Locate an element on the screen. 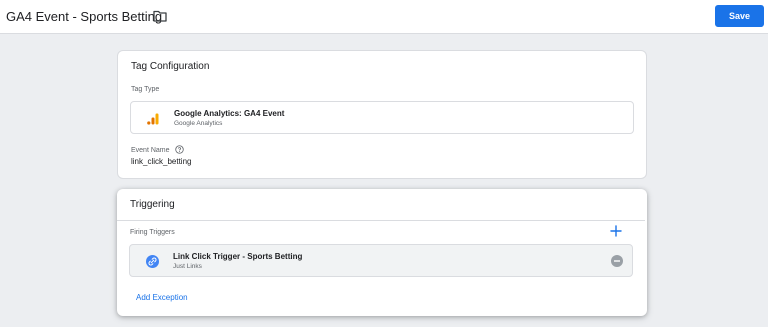 The height and width of the screenshot is (327, 768). tag-type-name: Google Analytics: GA4 Event is located at coordinates (229, 113).